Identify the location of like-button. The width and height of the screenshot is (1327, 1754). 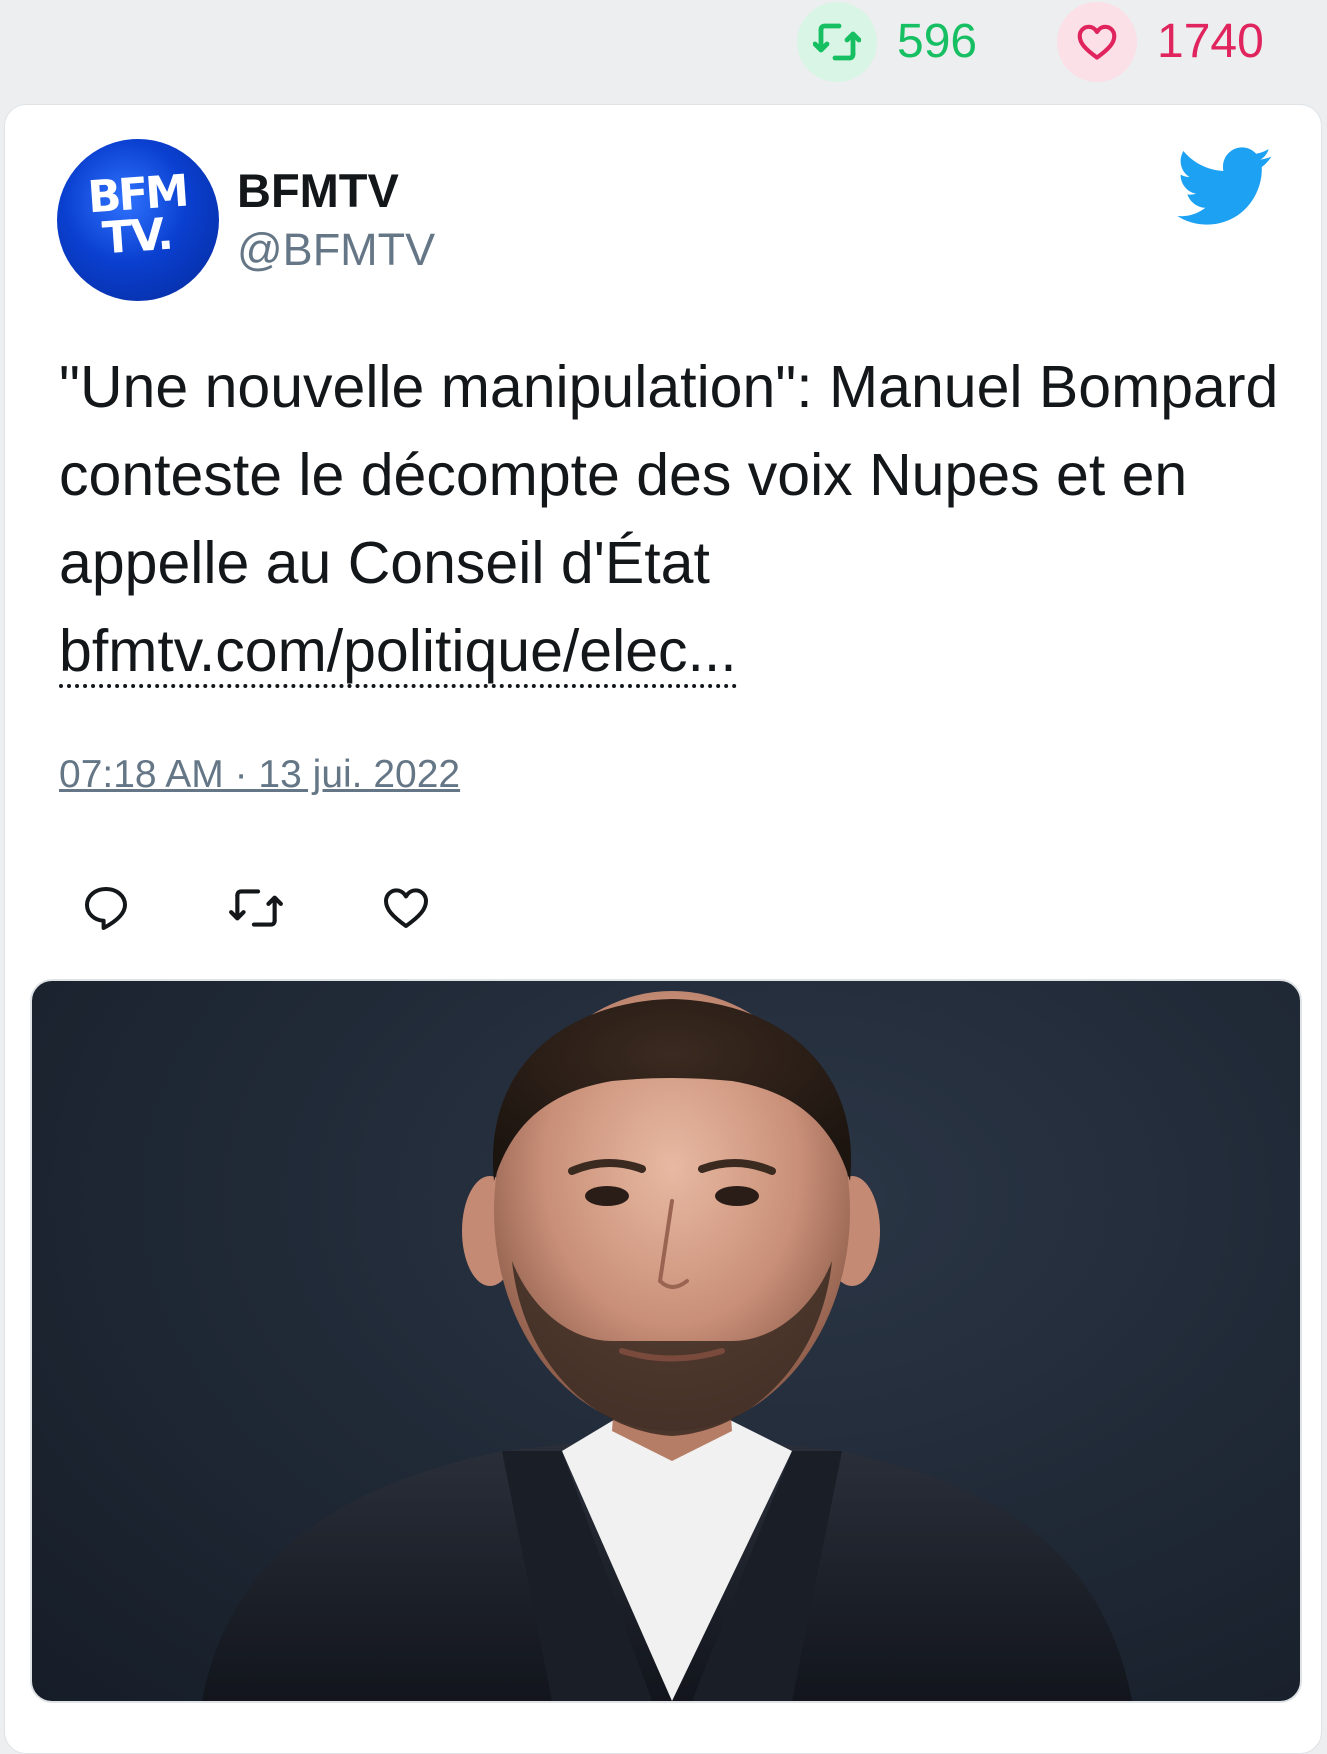
(406, 908).